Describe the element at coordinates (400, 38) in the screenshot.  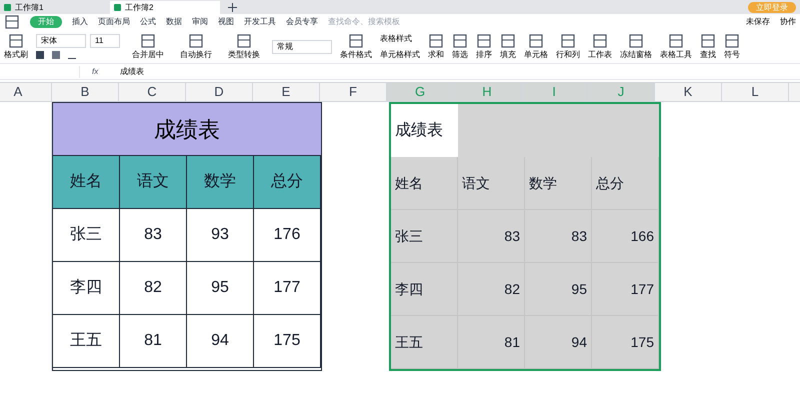
I see `style-button: 表格样式` at that location.